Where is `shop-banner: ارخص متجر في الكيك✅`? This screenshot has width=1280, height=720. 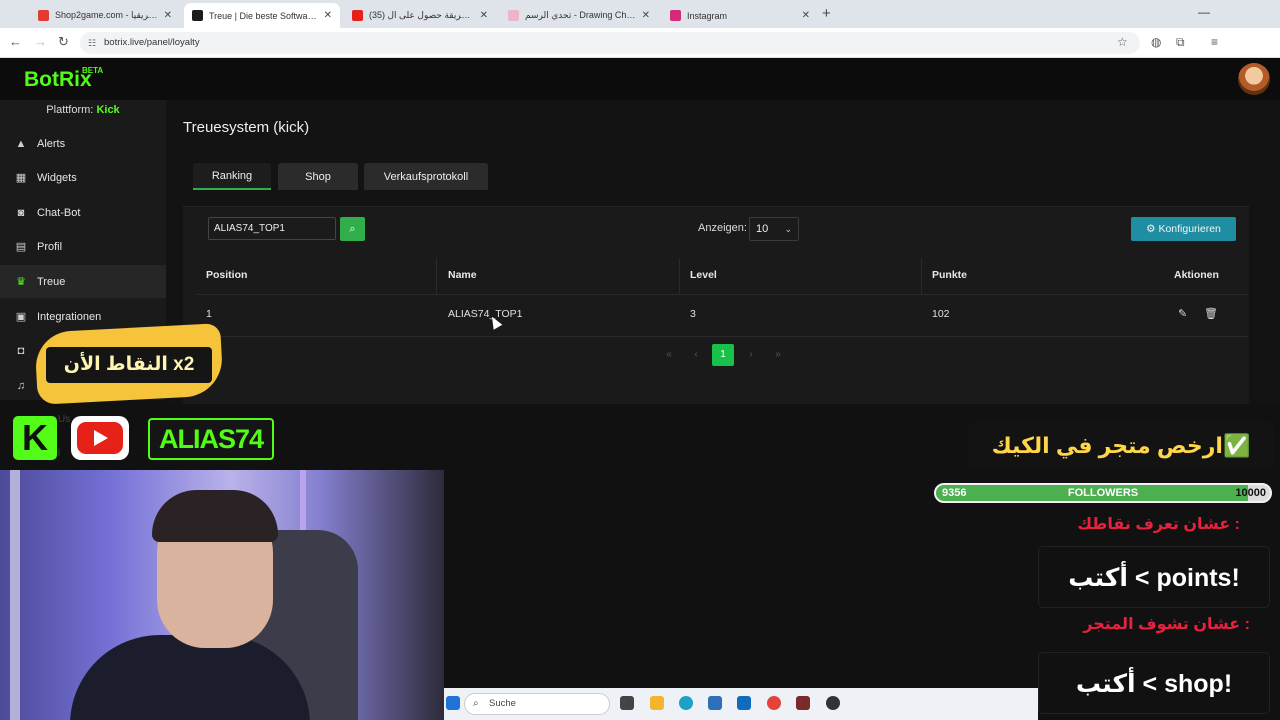
shop-banner: ارخص متجر في الكيك✅ is located at coordinates (1121, 446).